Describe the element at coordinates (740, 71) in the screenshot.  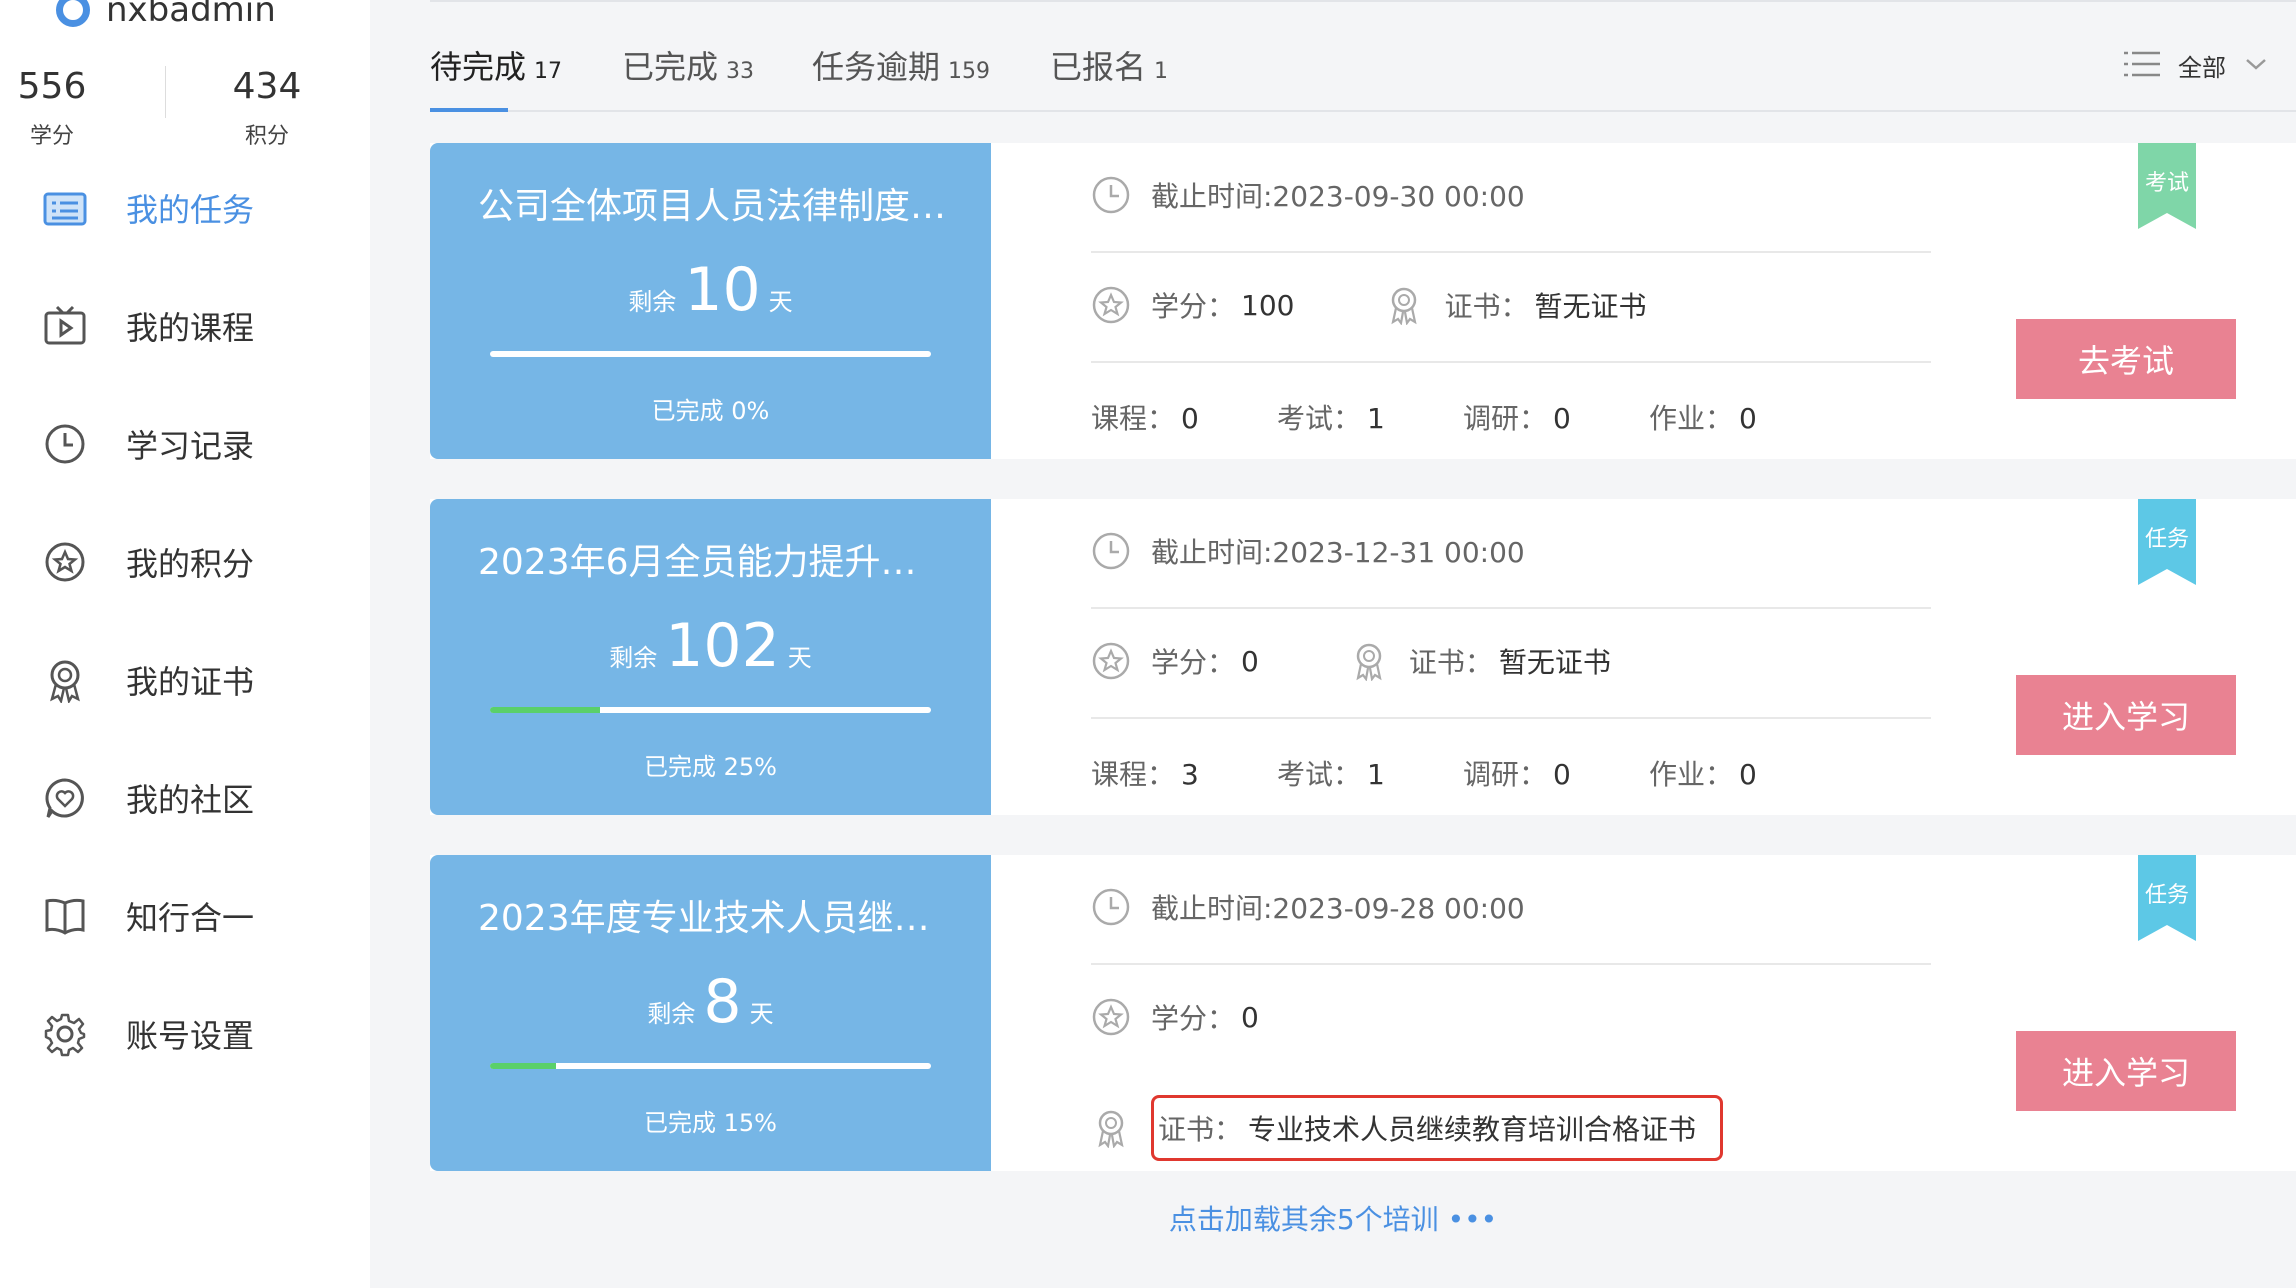
I see `tab-count: 33` at that location.